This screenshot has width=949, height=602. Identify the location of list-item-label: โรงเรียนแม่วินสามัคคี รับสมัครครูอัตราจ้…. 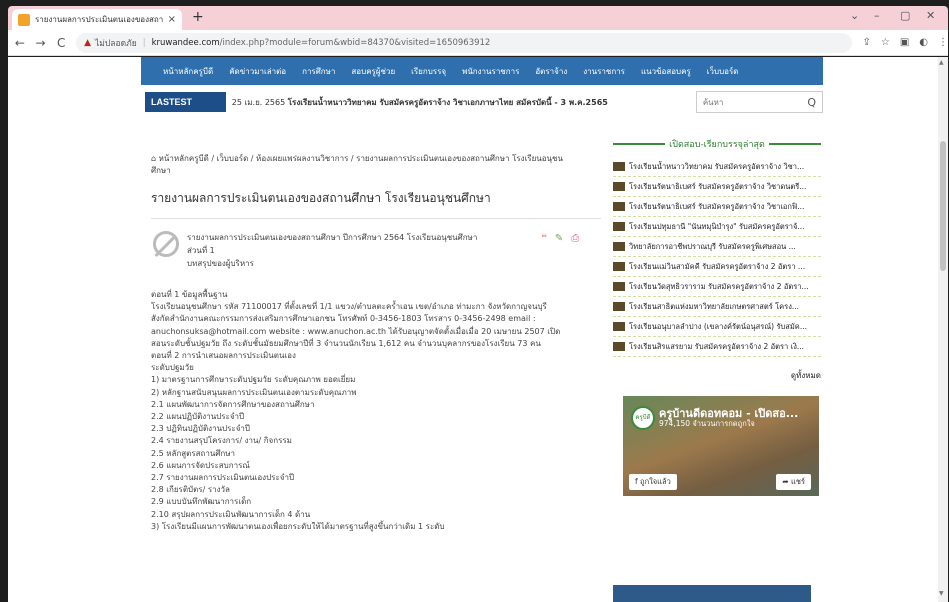
(717, 266).